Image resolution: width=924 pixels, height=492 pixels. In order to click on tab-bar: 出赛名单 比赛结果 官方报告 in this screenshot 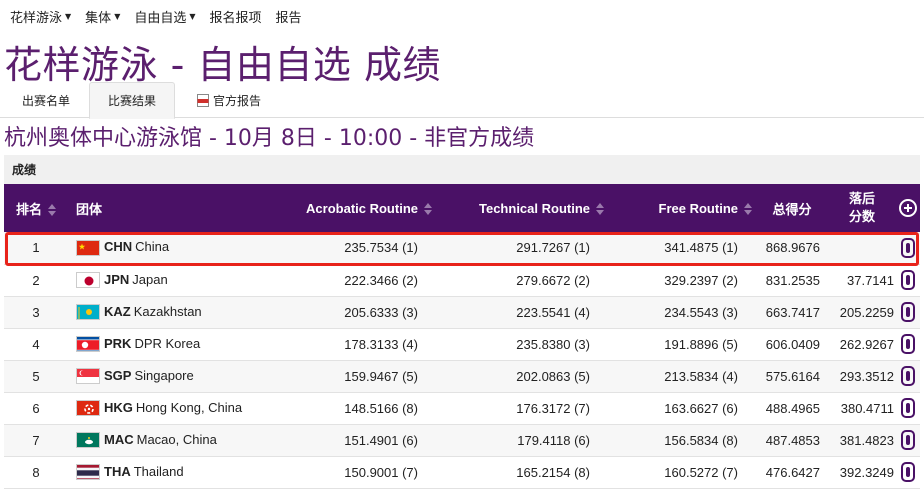, I will do `click(462, 100)`.